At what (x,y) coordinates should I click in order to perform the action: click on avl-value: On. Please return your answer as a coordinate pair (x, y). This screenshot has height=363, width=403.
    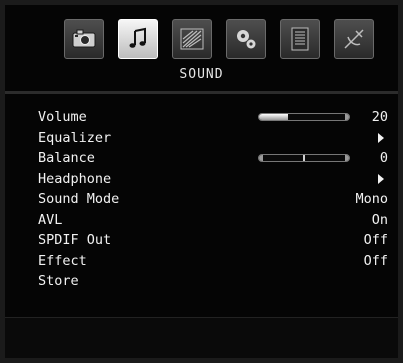
    Looking at the image, I should click on (379, 219).